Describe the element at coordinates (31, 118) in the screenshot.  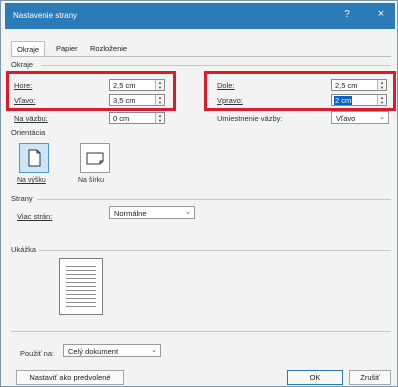
I see `gutter-label: Na väzbu:` at that location.